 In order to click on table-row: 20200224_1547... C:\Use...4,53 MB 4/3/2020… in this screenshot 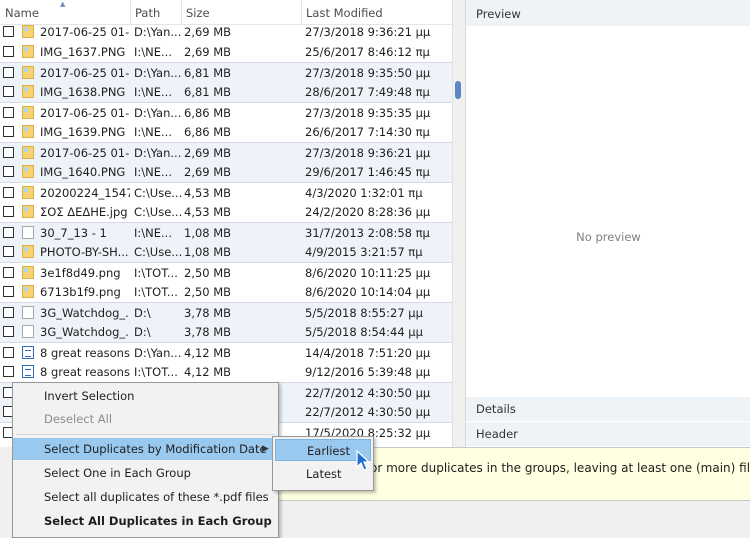, I will do `click(226, 192)`.